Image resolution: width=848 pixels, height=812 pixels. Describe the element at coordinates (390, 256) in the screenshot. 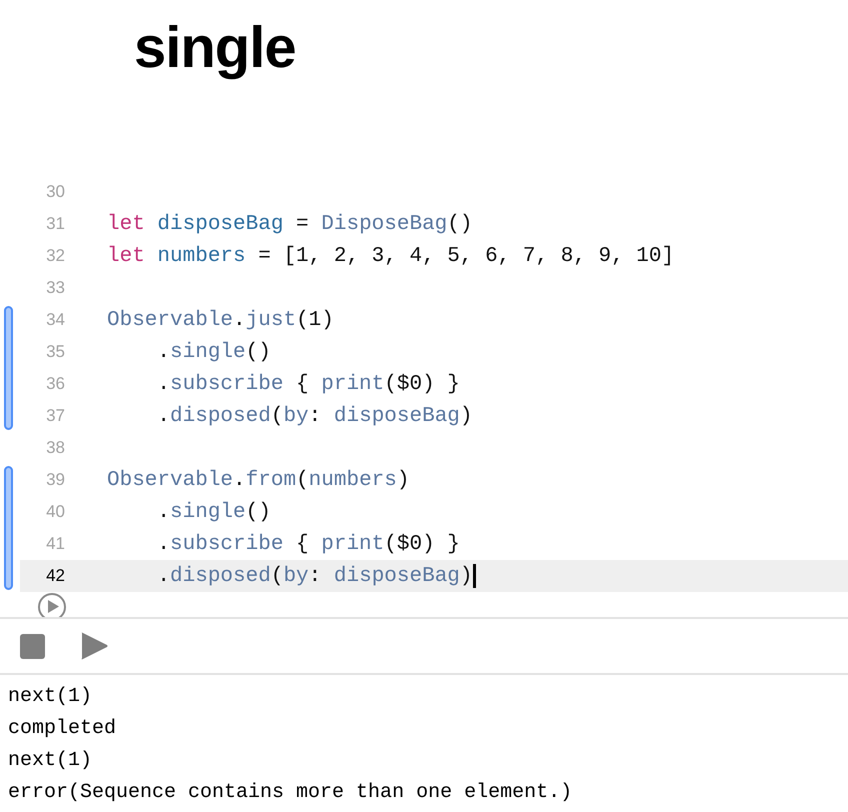

I see `code-text: let numbers = [1, 2, 3, 4, 5, 6, 7, 8, 9, 10]` at that location.